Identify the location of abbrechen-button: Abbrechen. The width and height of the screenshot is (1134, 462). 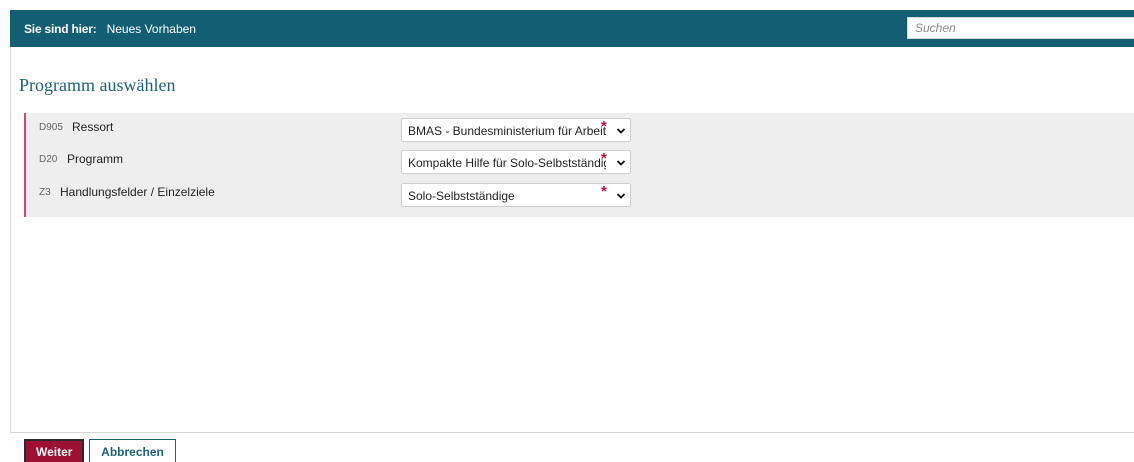
(132, 450).